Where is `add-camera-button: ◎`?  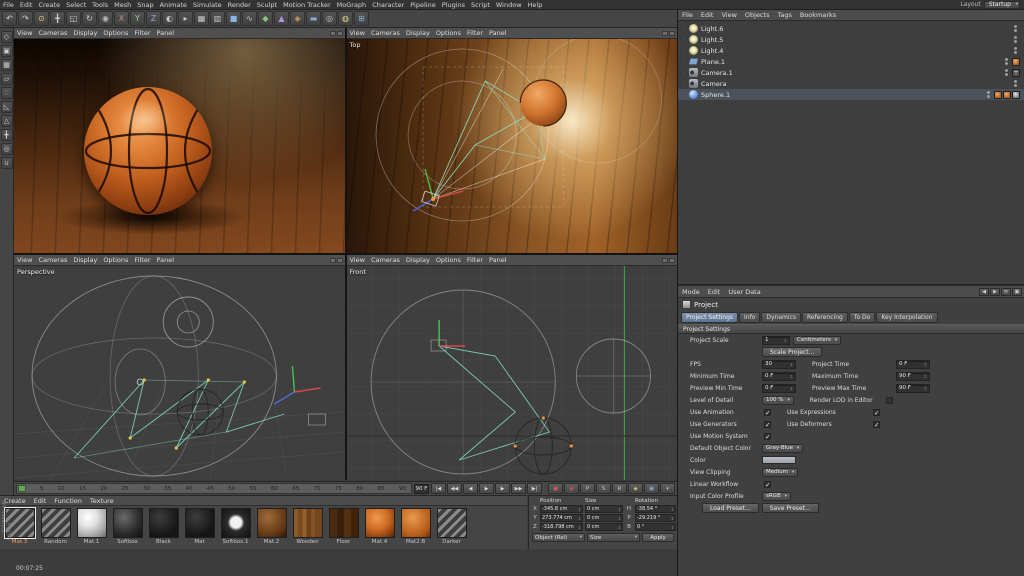 add-camera-button: ◎ is located at coordinates (329, 18).